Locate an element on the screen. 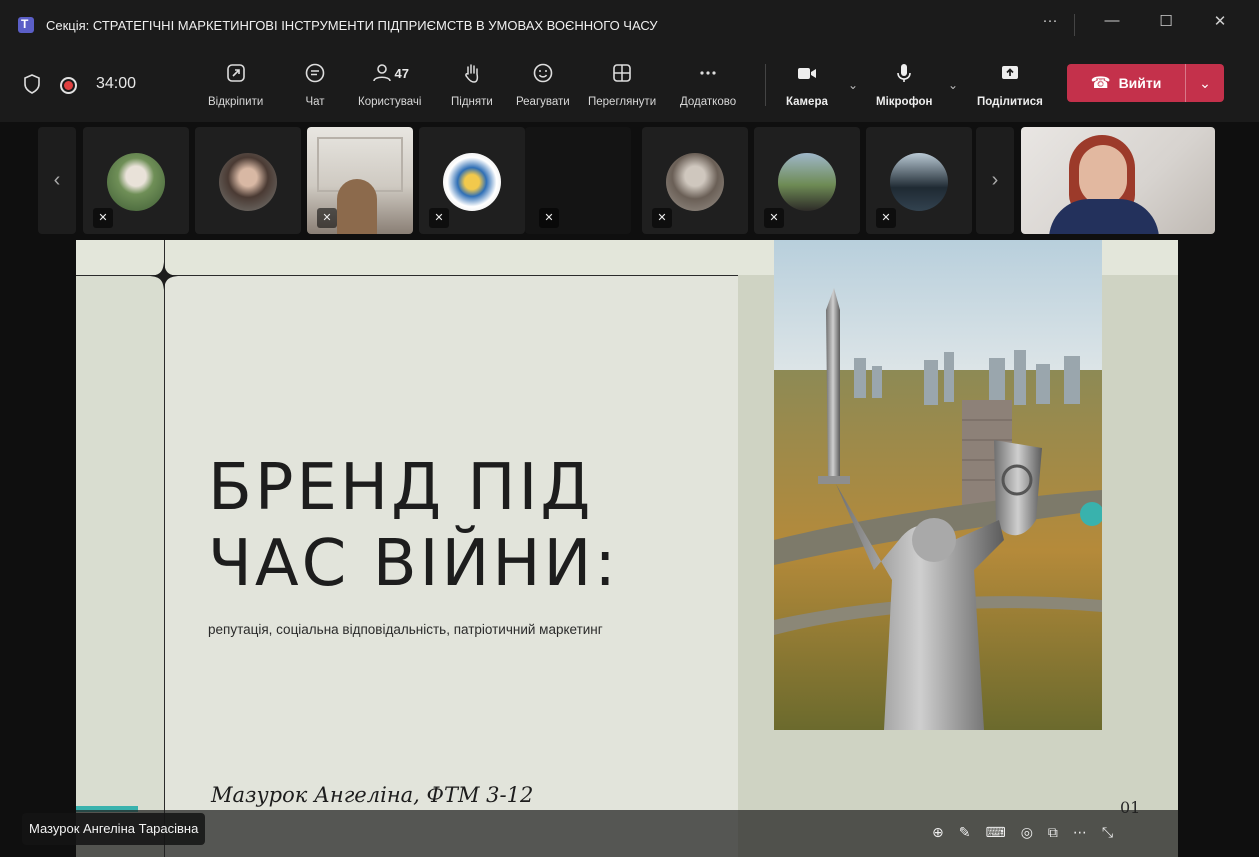 This screenshot has width=1259, height=857. minimize-button: — is located at coordinates (1112, 20).